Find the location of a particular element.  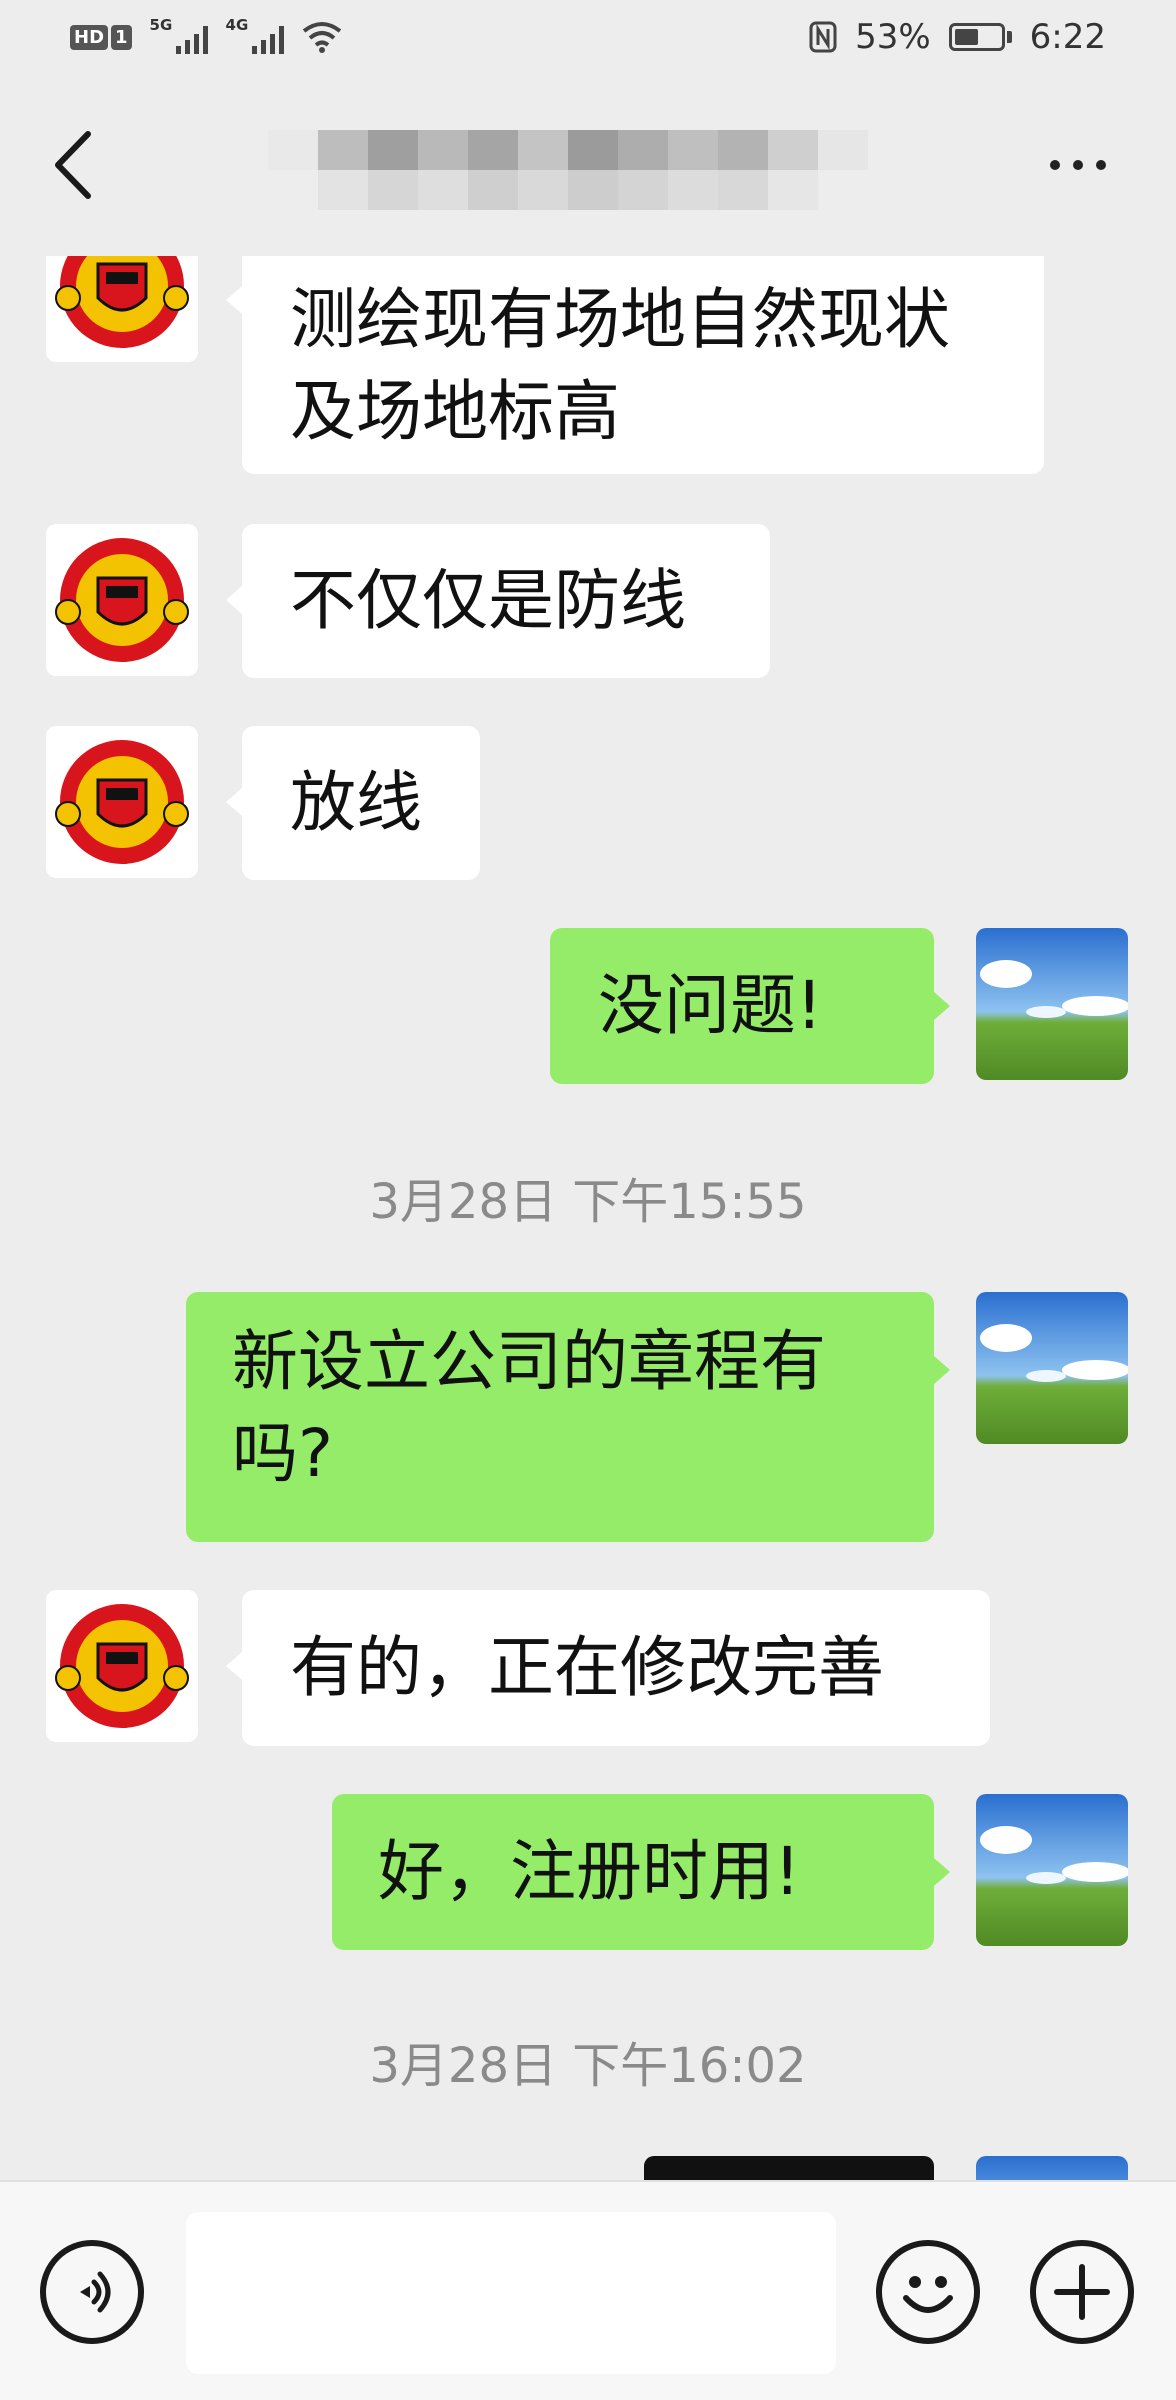

wifi-icon is located at coordinates (321, 37).